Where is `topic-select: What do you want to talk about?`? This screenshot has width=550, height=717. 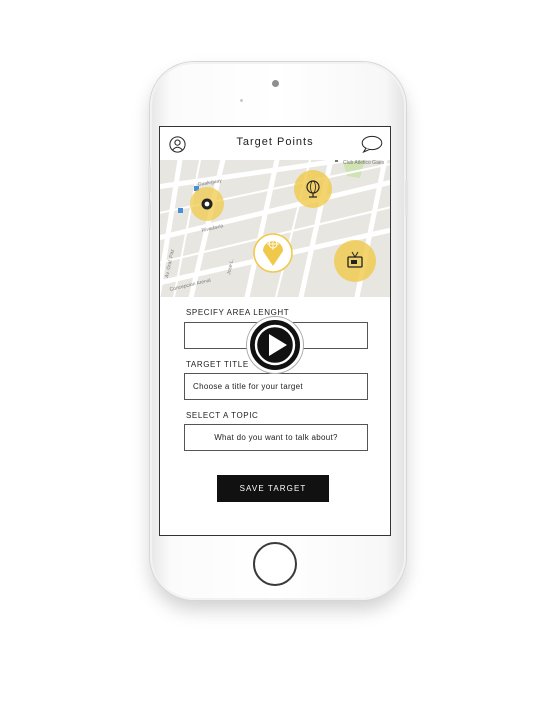 topic-select: What do you want to talk about? is located at coordinates (276, 437).